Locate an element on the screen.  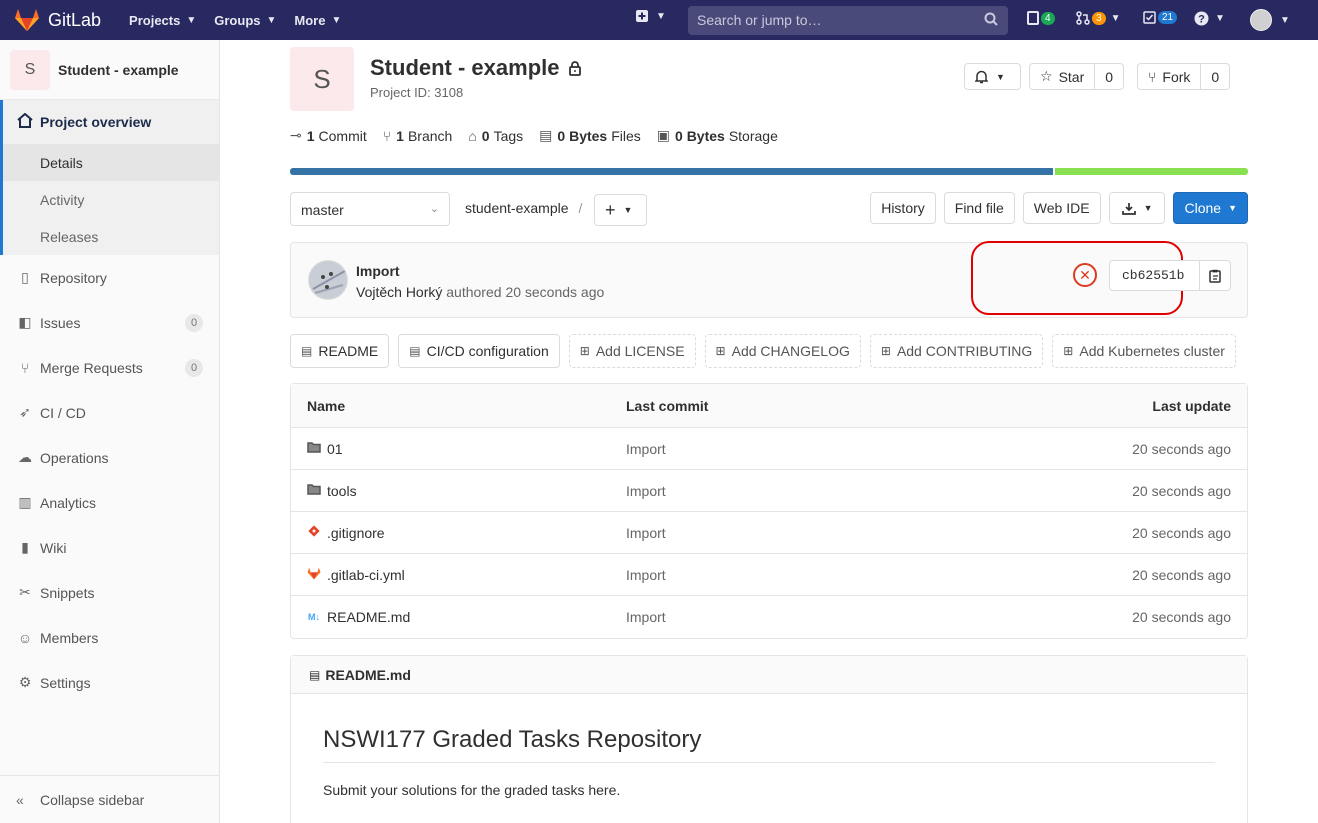
user-menu: ▼ is located at coordinates (1270, 20).